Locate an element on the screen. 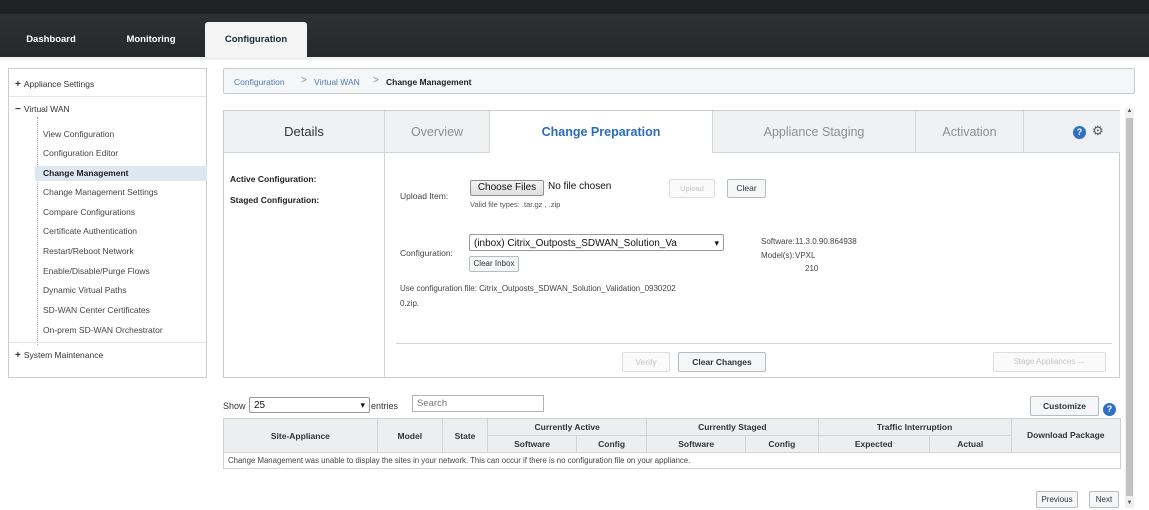  customize-button: Customize is located at coordinates (1064, 406).